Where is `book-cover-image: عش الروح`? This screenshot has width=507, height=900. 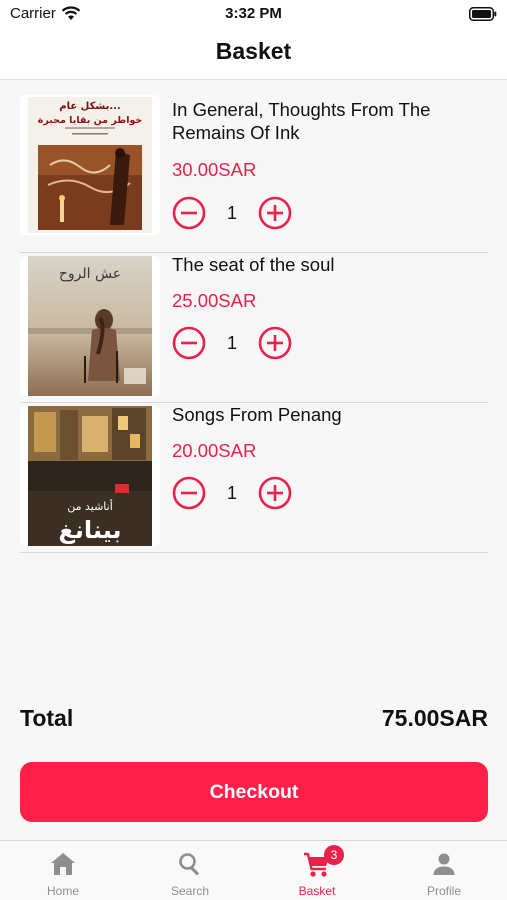 book-cover-image: عش الروح is located at coordinates (90, 326).